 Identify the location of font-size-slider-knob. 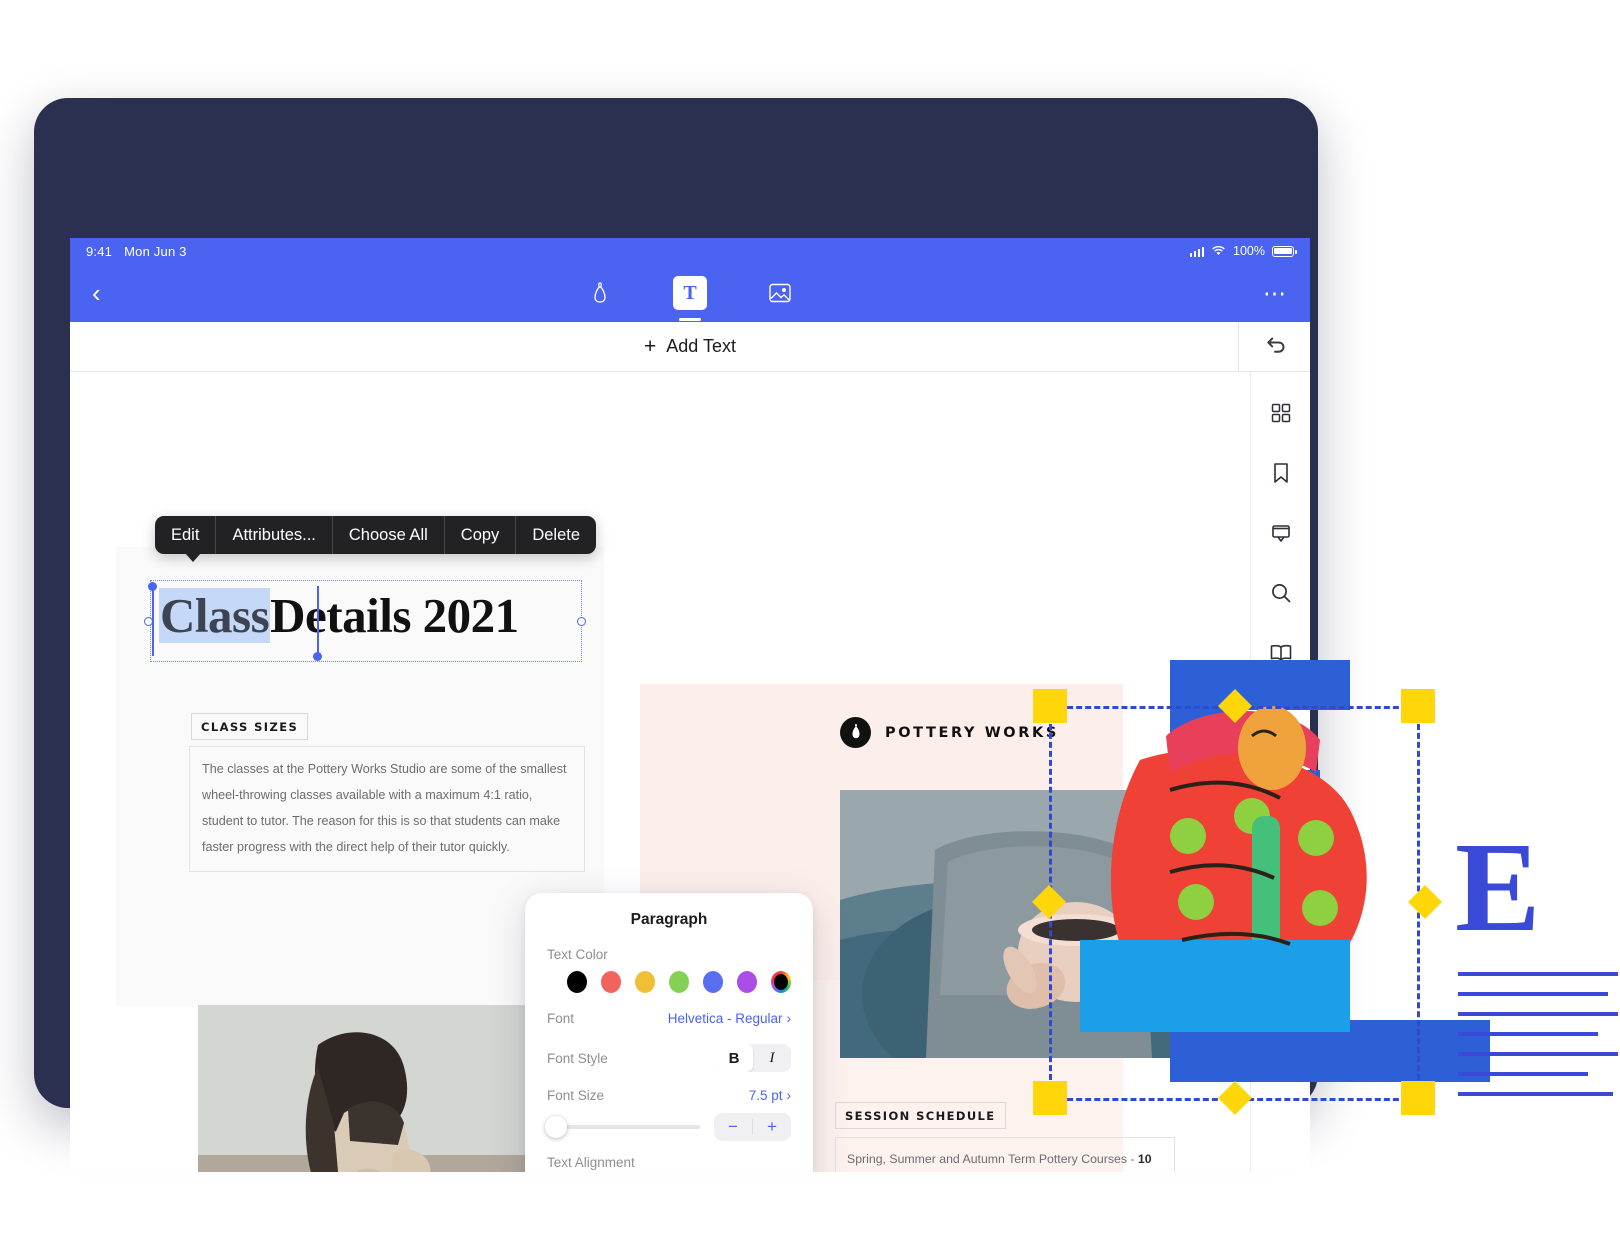
(556, 1127).